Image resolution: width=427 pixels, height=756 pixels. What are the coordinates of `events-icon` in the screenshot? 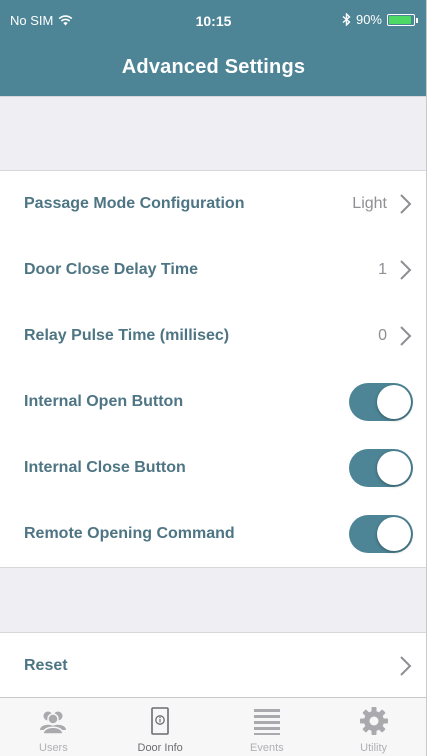 It's located at (266, 722).